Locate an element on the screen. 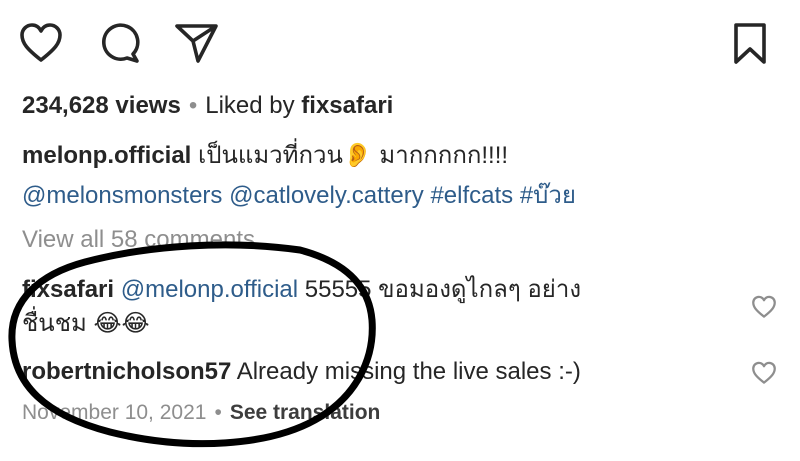  post-date: November 10, 2021 is located at coordinates (114, 412).